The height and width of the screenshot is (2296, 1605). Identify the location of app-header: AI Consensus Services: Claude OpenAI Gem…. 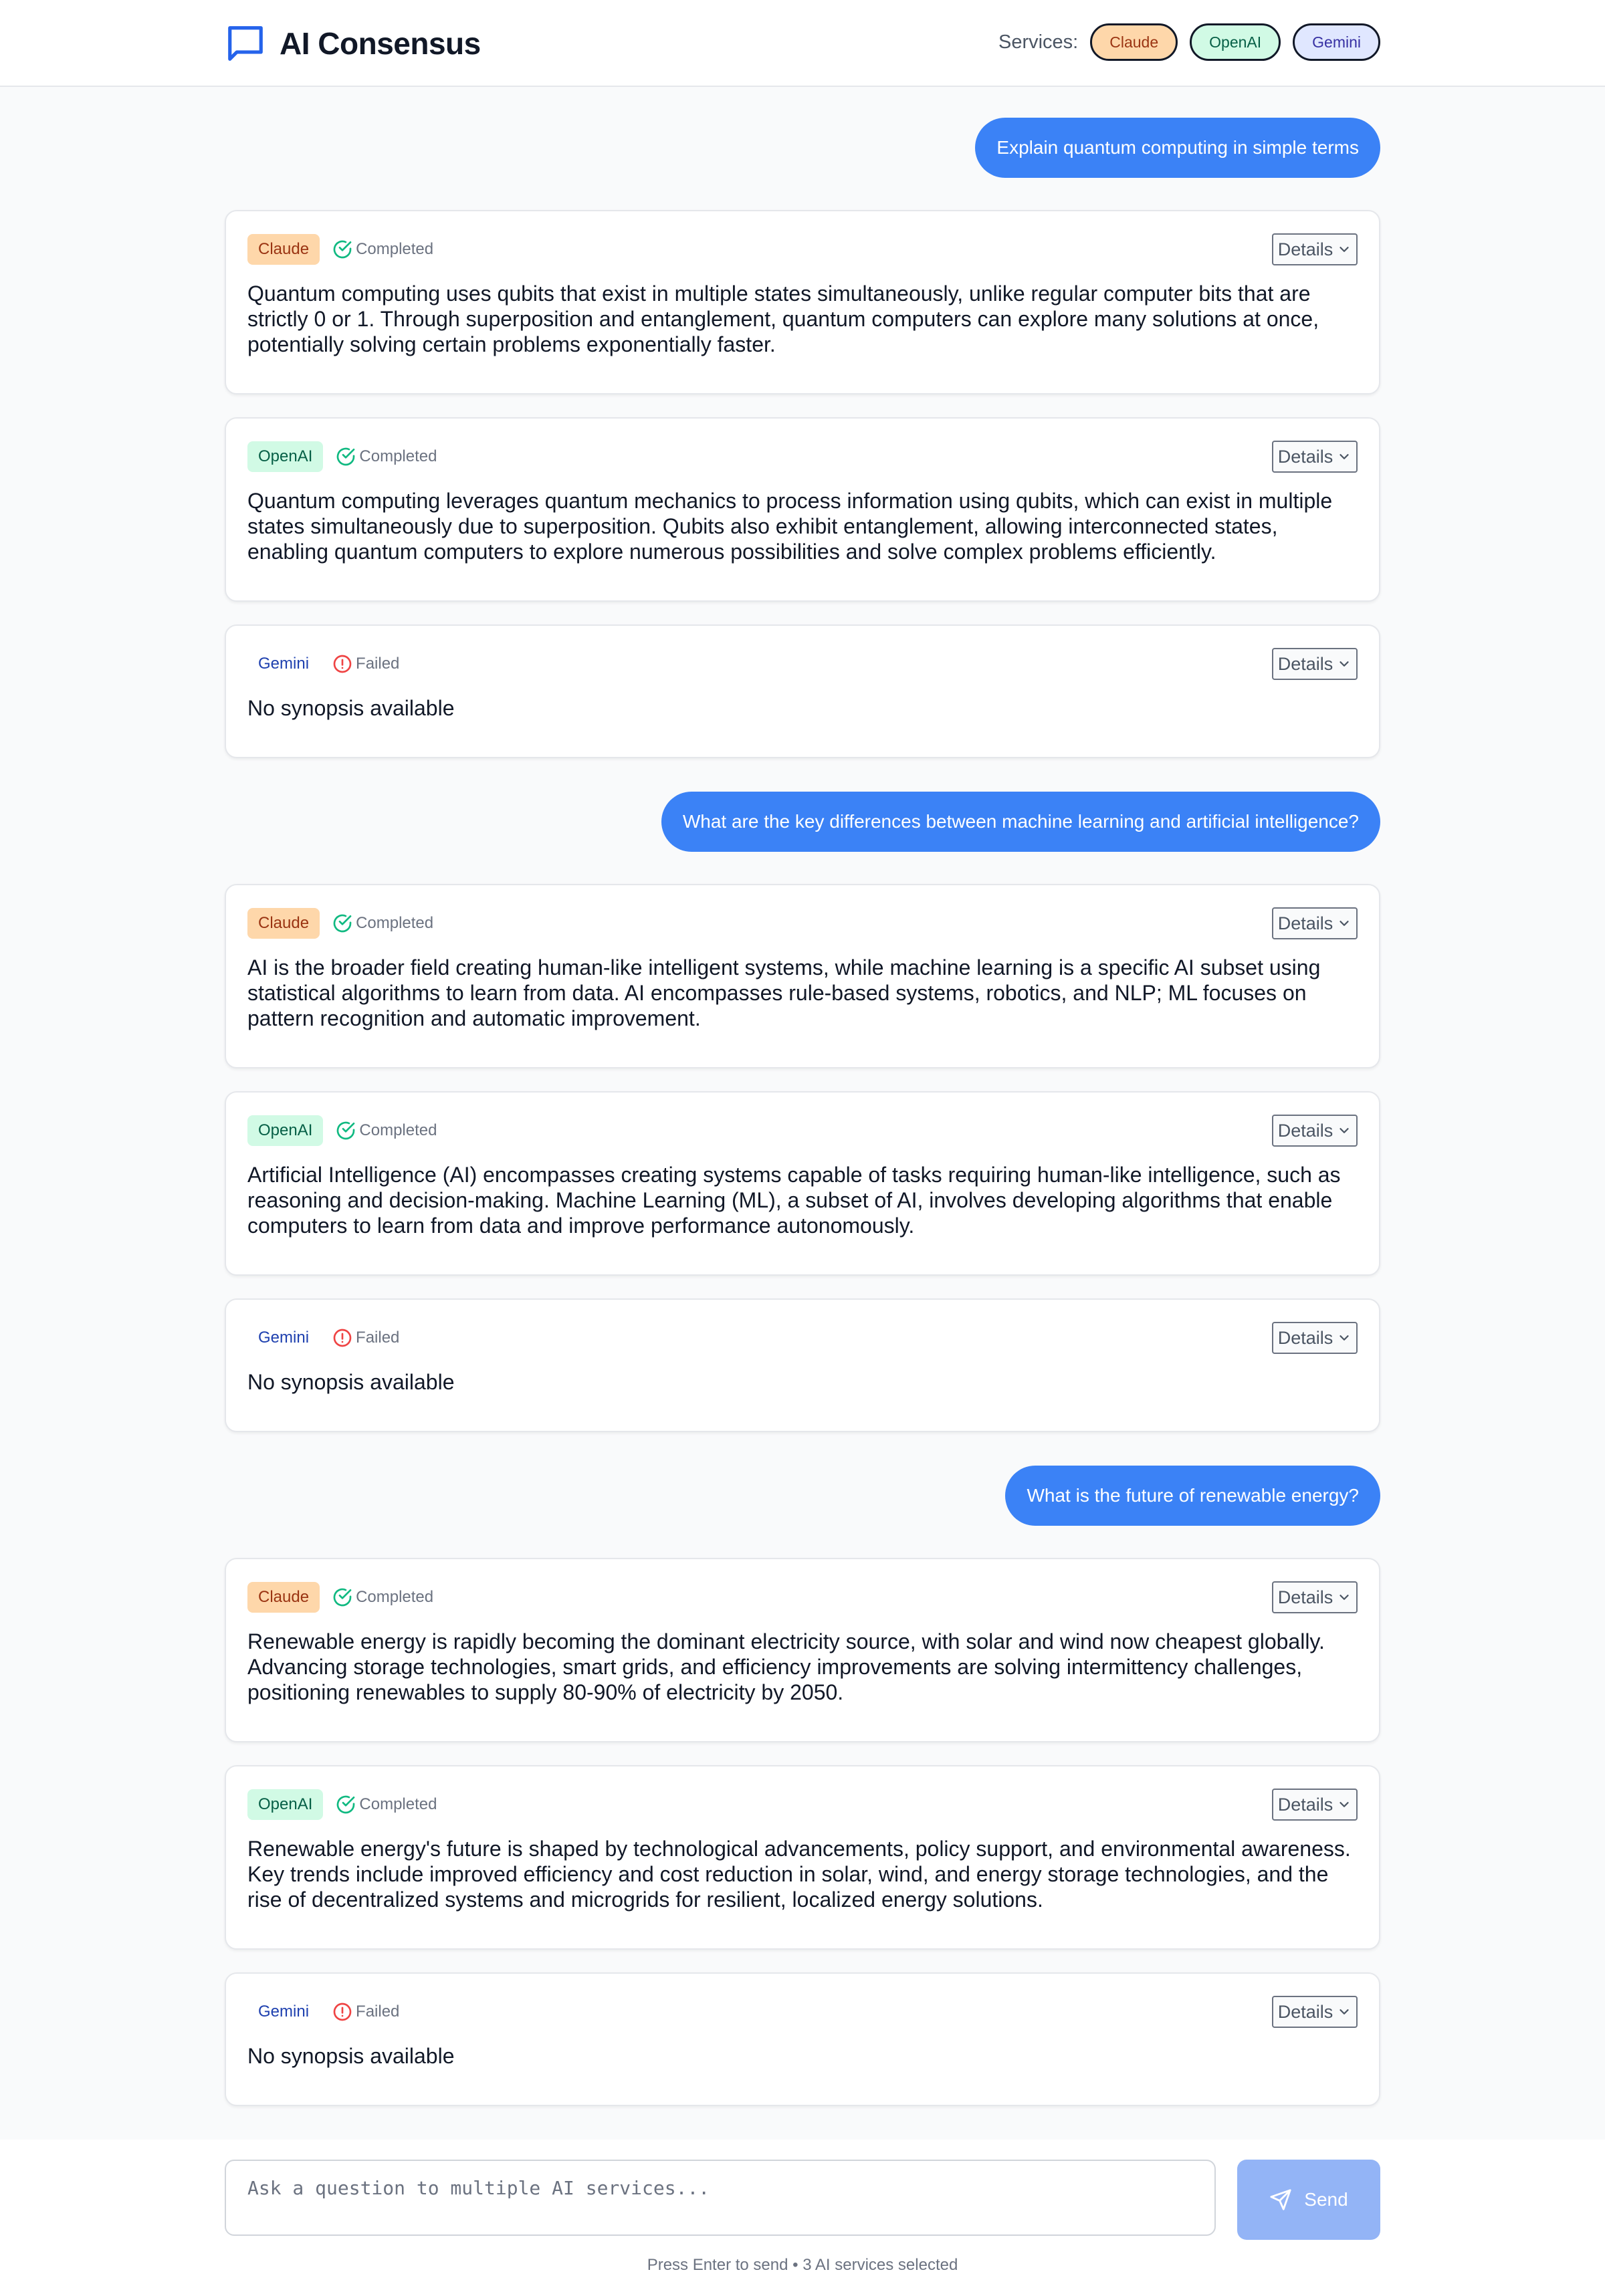
(802, 43).